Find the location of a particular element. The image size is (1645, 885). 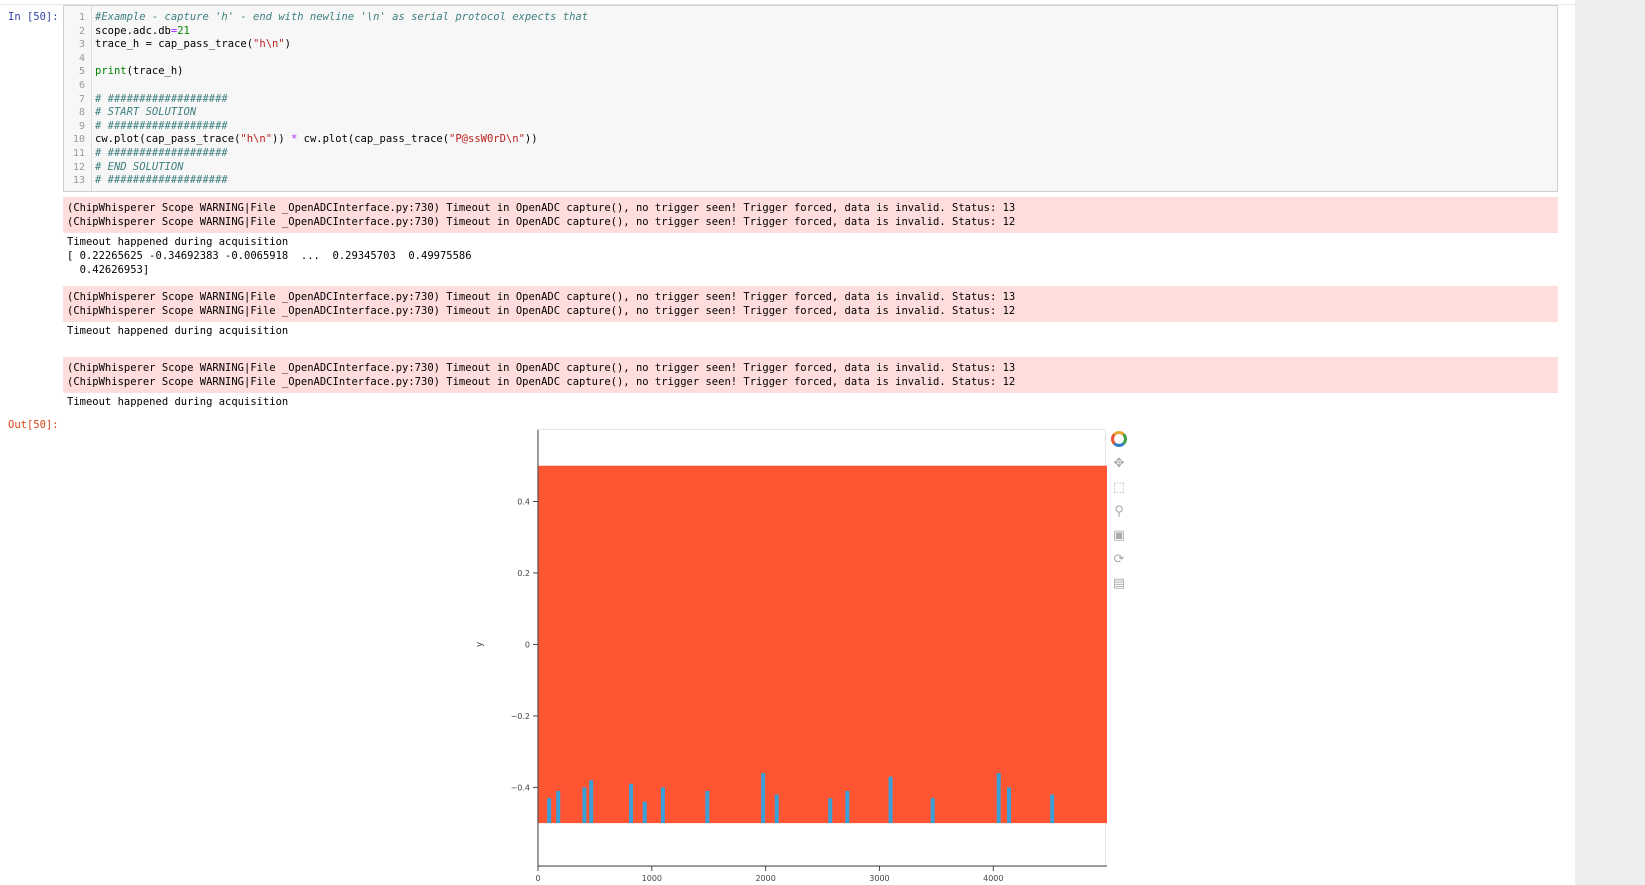

code-text: # START SOLUTION is located at coordinates (145, 112).